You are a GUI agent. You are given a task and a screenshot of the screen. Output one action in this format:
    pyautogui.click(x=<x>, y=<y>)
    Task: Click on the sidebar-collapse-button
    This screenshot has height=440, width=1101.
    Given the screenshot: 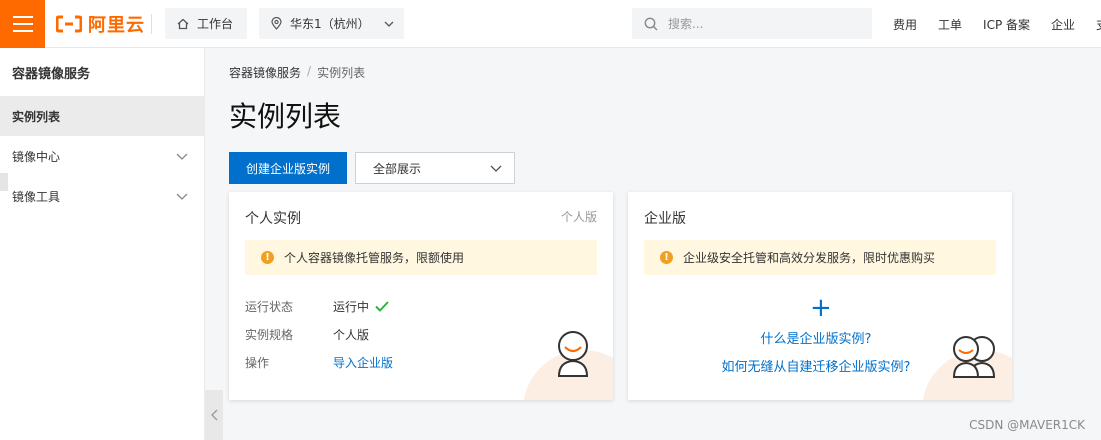 What is the action you would take?
    pyautogui.click(x=214, y=415)
    